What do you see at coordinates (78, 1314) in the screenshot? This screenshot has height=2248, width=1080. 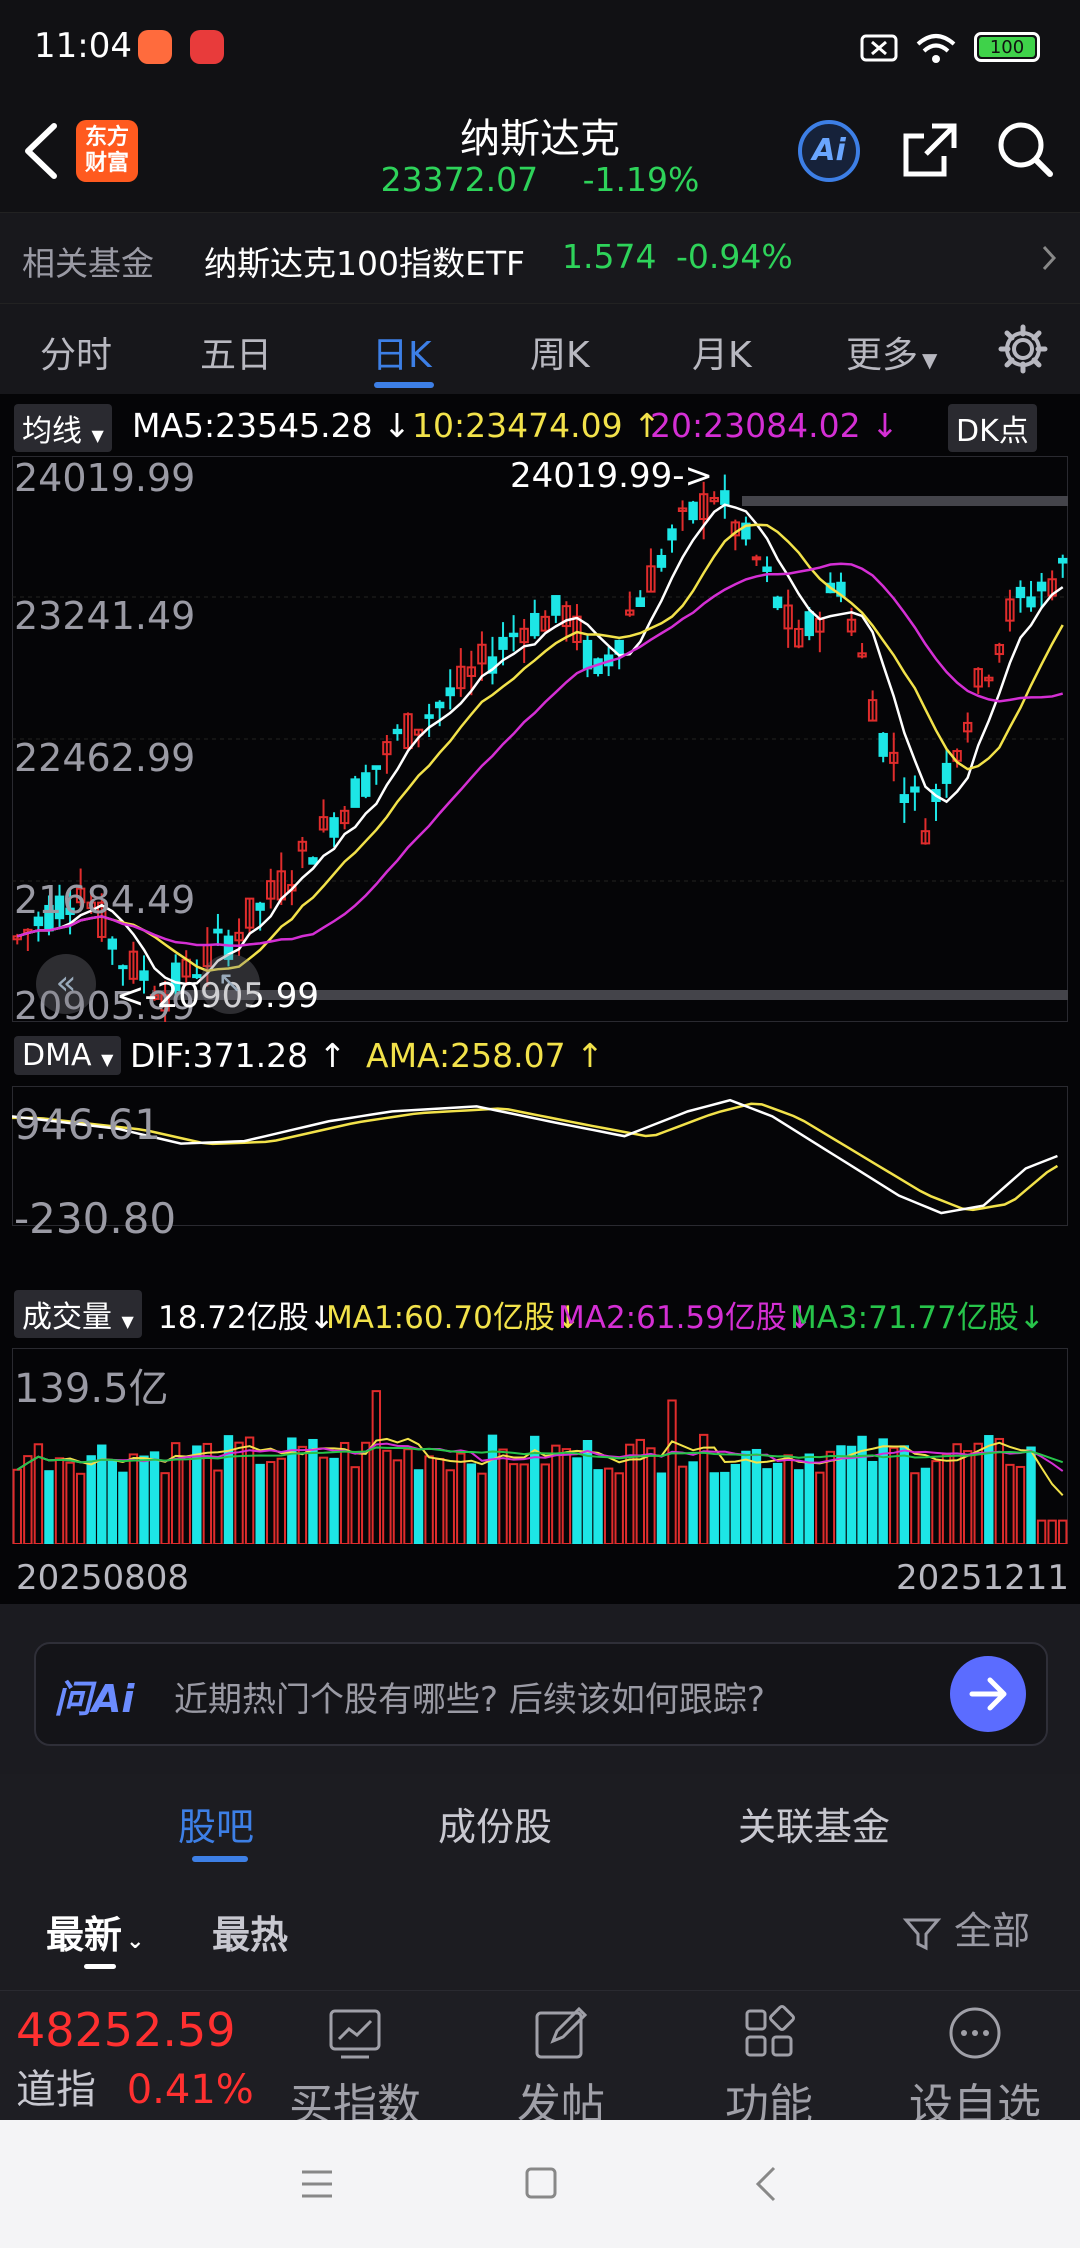 I see `volume-selector: 成交量 ▼` at bounding box center [78, 1314].